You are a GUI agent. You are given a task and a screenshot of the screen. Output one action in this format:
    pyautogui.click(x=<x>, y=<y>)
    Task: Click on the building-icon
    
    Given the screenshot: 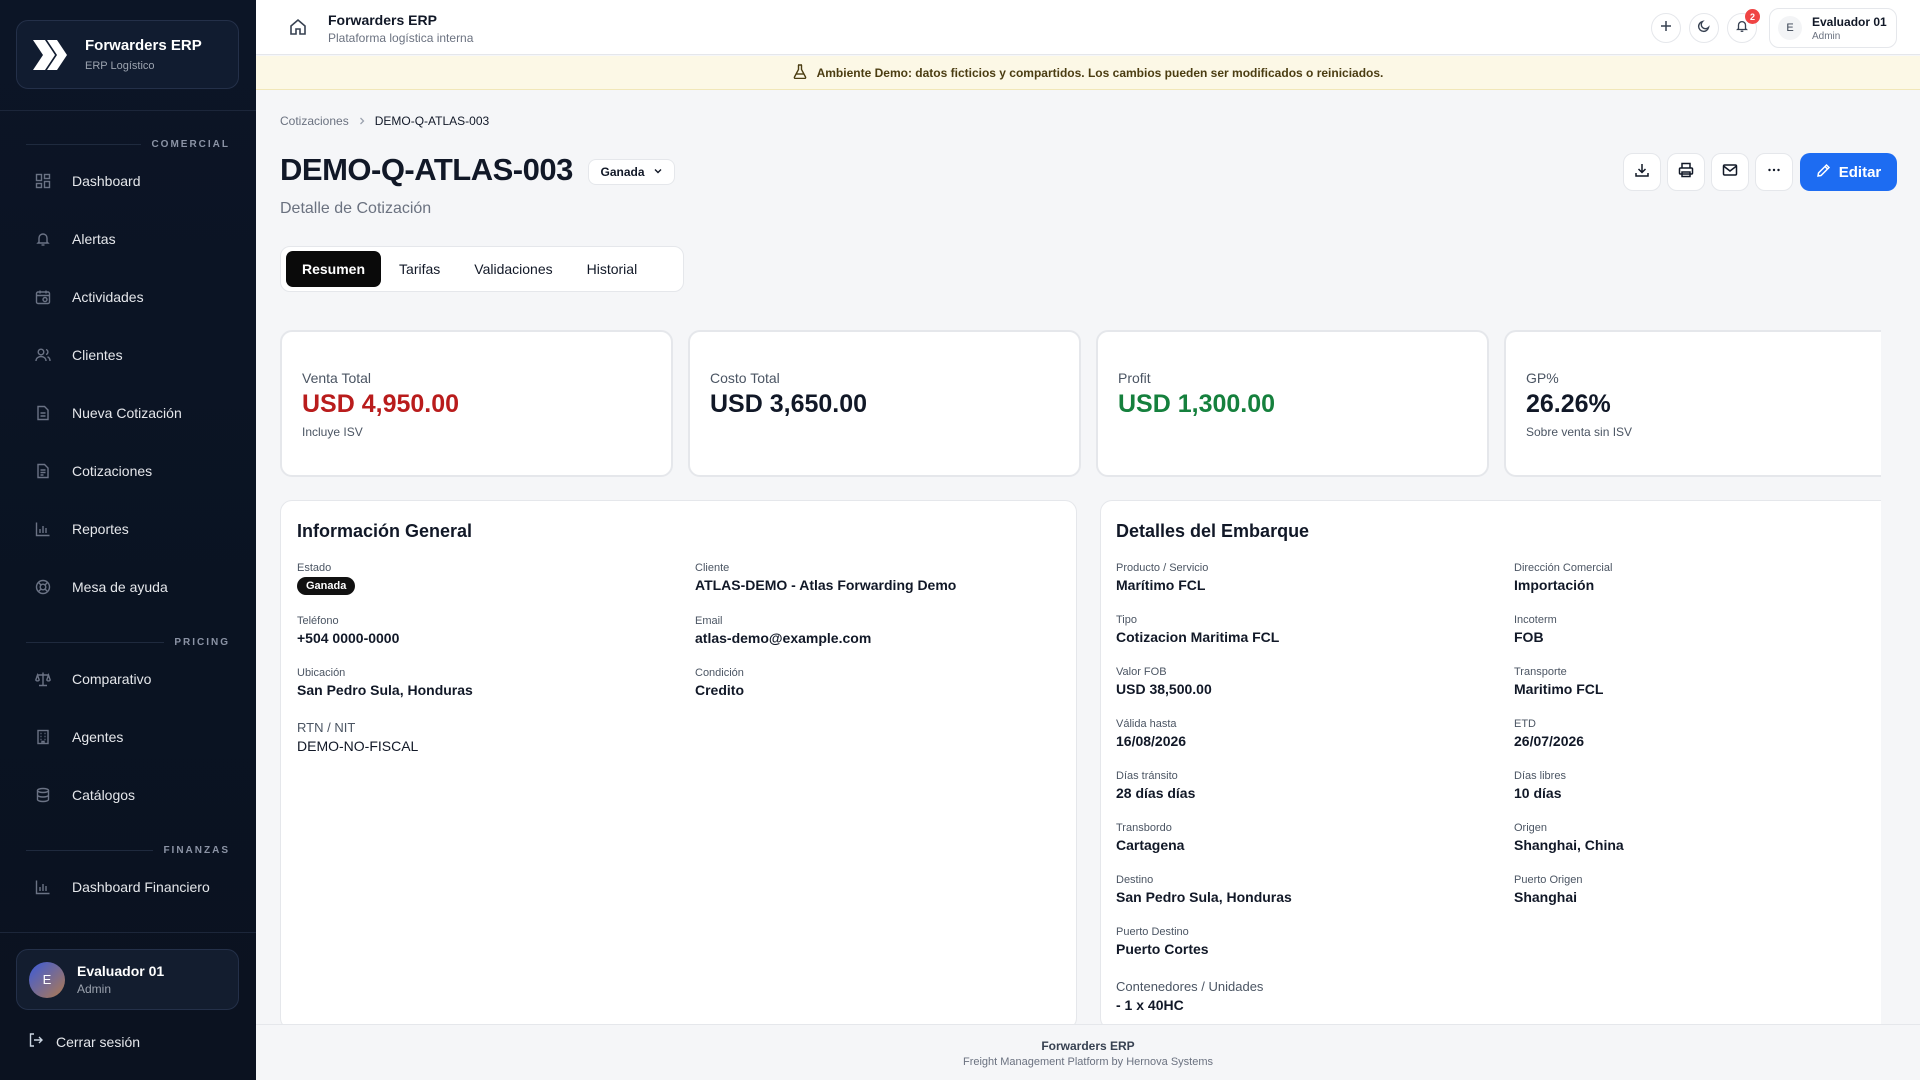 What is the action you would take?
    pyautogui.click(x=43, y=737)
    